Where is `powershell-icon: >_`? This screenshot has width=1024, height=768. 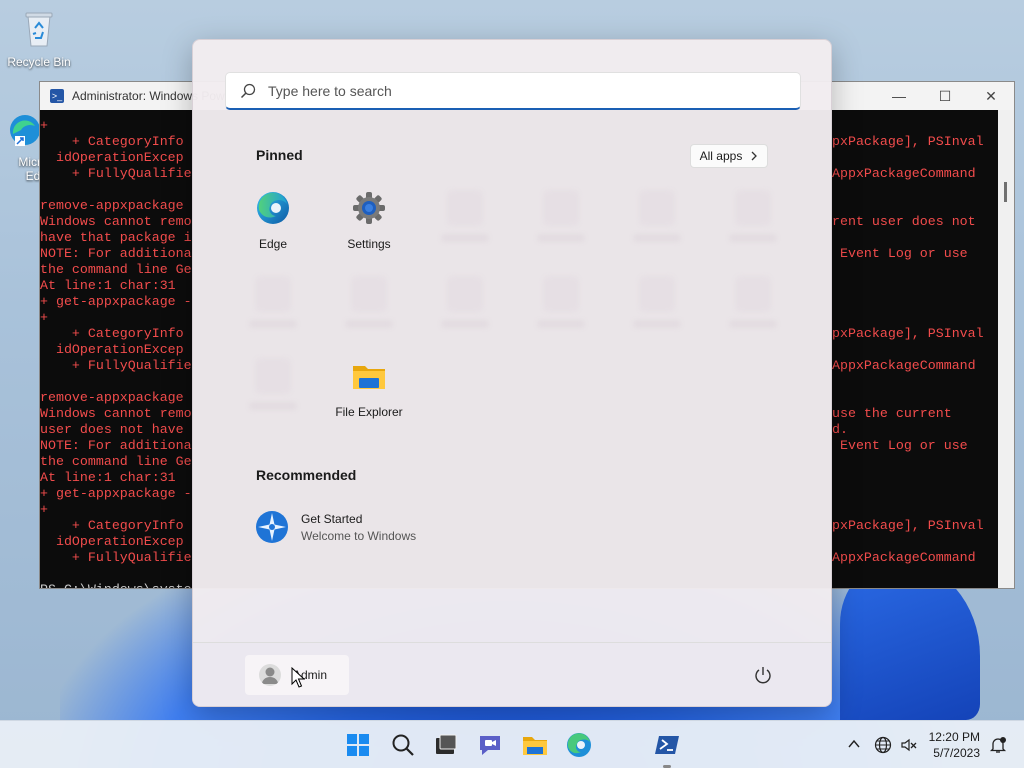
powershell-icon: >_ is located at coordinates (57, 96).